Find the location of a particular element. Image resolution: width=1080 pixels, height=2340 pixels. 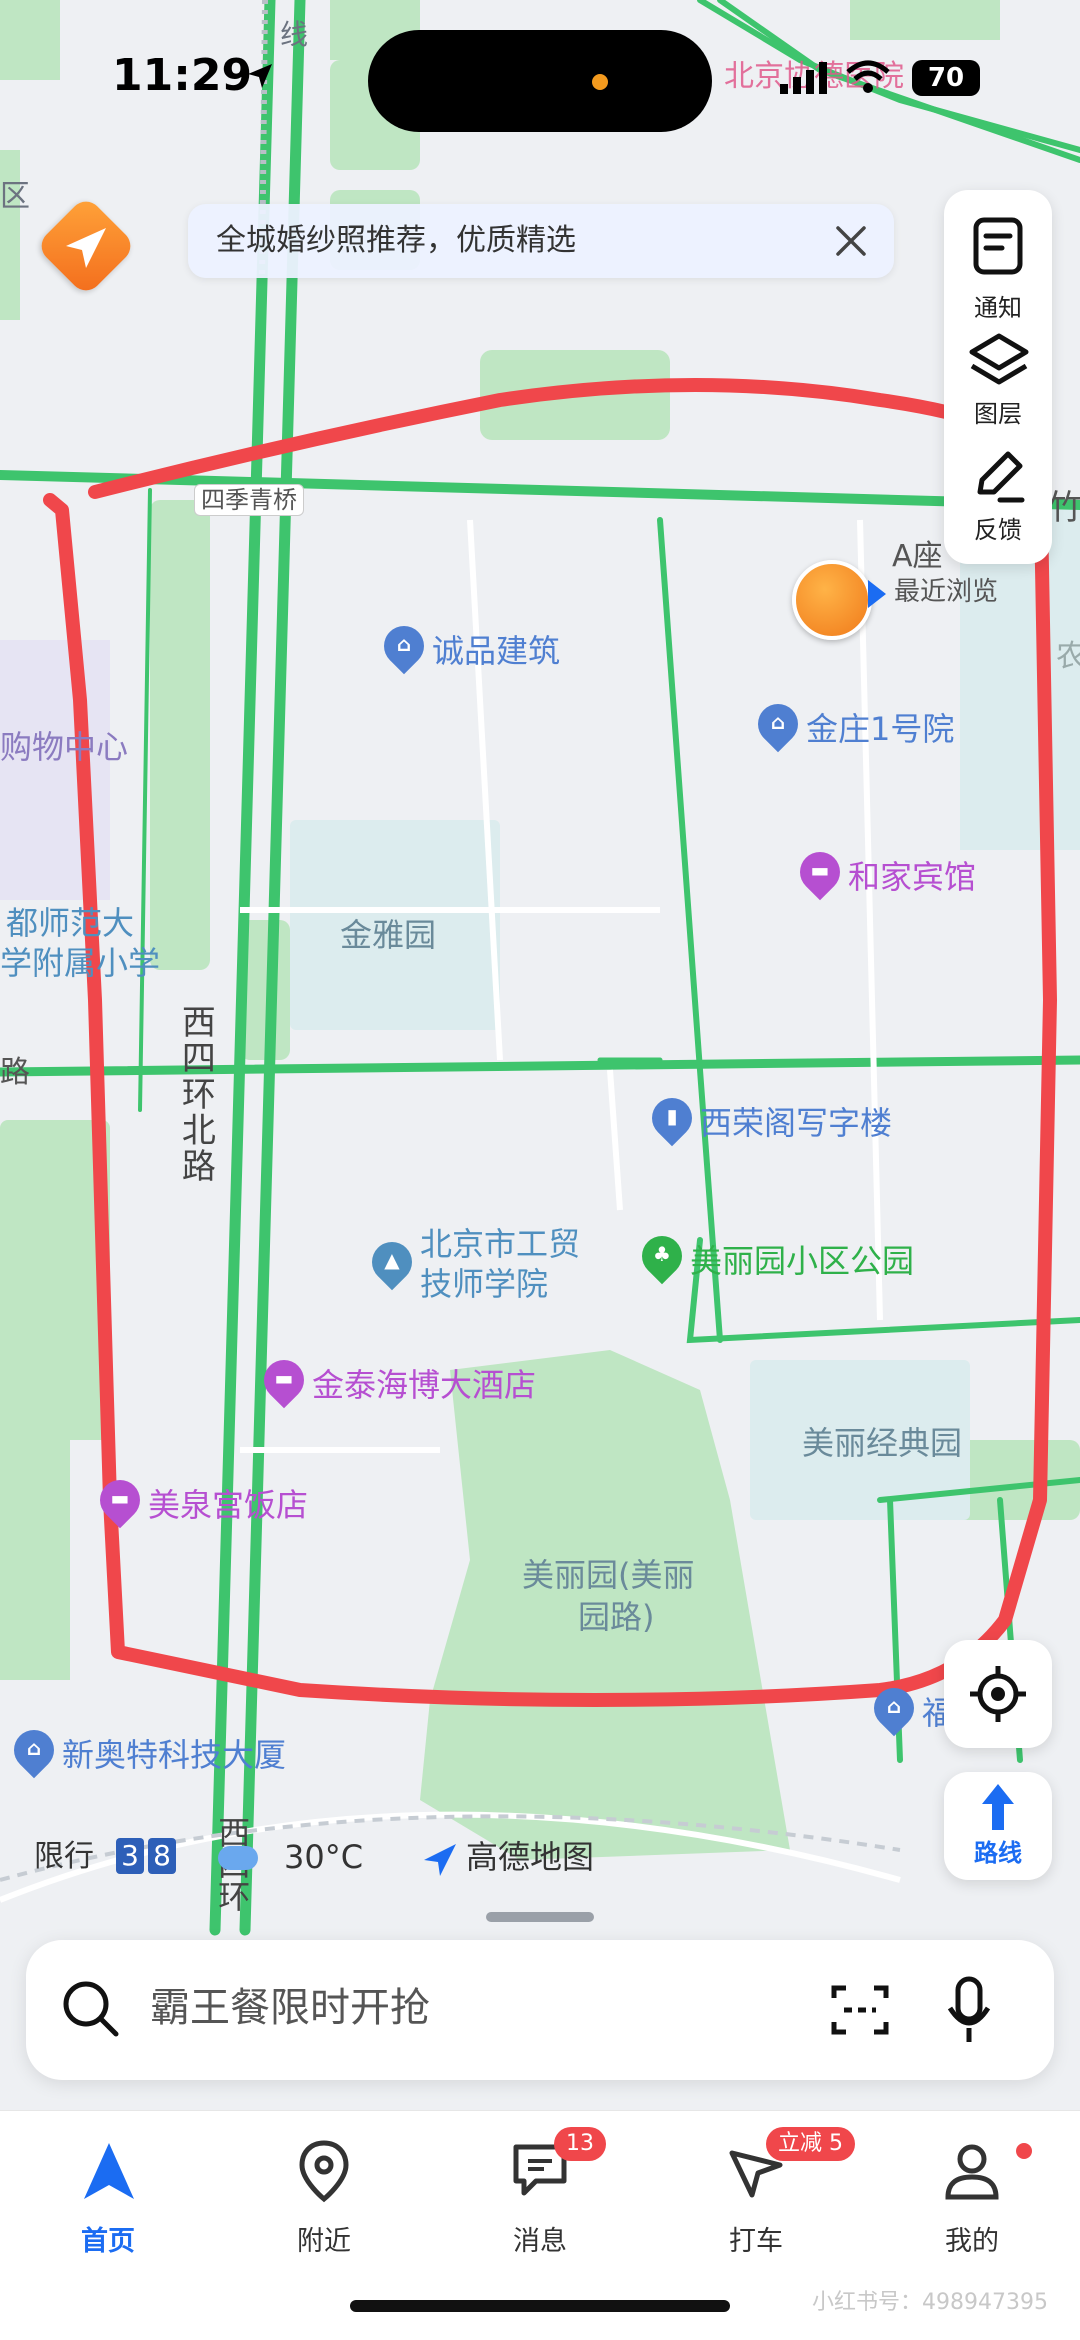

office-pin-icon: ▮ is located at coordinates (672, 1118).